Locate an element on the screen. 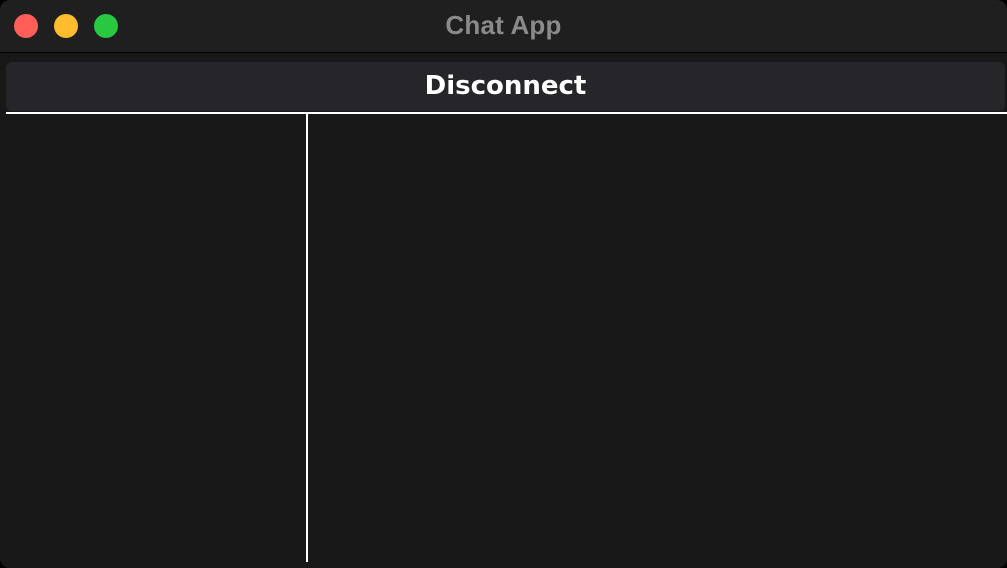 The image size is (1007, 568). window-title: Chat App is located at coordinates (503, 25).